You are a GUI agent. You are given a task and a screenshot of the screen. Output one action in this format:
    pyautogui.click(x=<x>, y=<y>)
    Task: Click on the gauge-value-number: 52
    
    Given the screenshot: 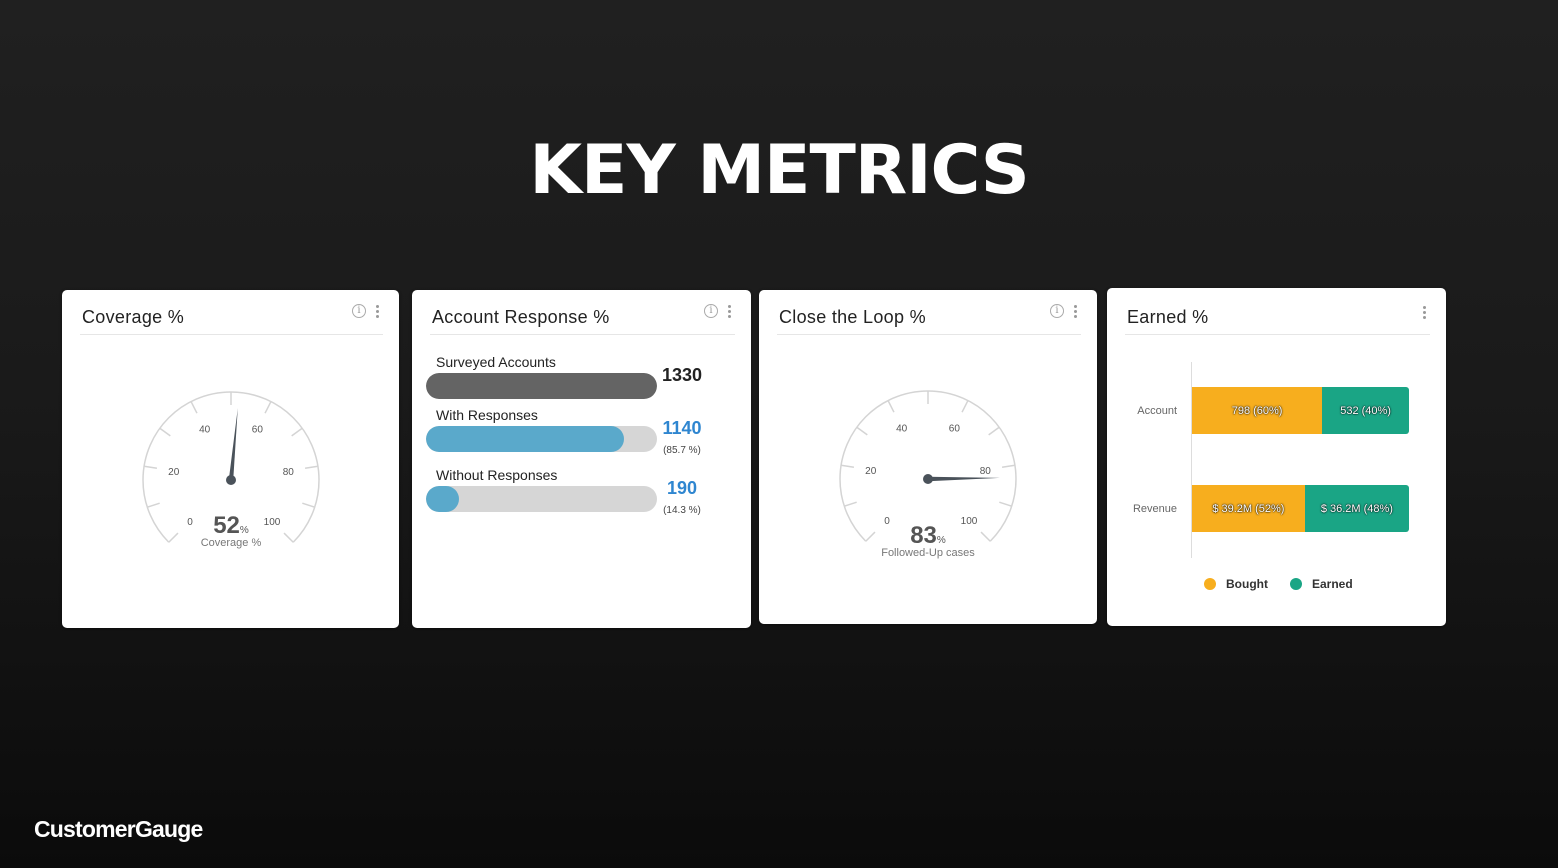 What is the action you would take?
    pyautogui.click(x=226, y=525)
    